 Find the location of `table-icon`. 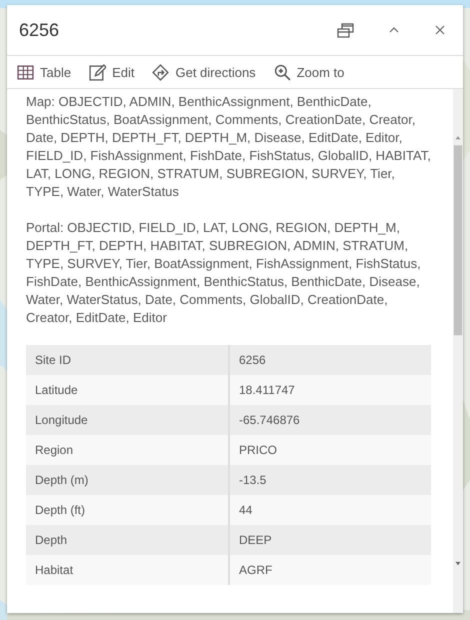

table-icon is located at coordinates (25, 72).